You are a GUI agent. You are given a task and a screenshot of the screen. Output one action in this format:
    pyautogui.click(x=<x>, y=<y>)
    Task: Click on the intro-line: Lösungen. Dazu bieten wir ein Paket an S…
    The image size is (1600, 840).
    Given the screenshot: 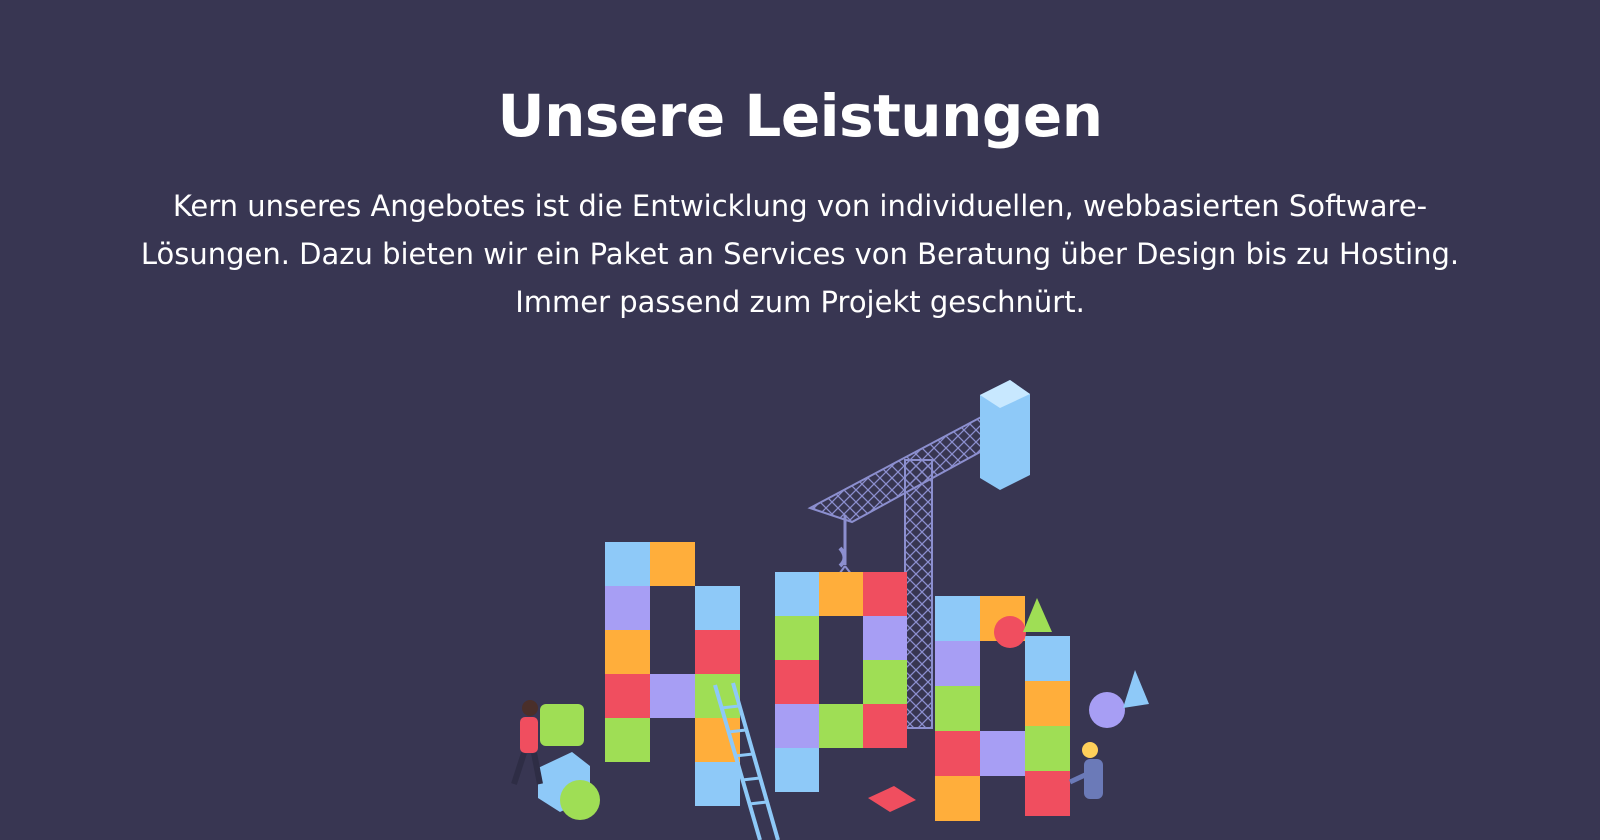 What is the action you would take?
    pyautogui.click(x=800, y=254)
    